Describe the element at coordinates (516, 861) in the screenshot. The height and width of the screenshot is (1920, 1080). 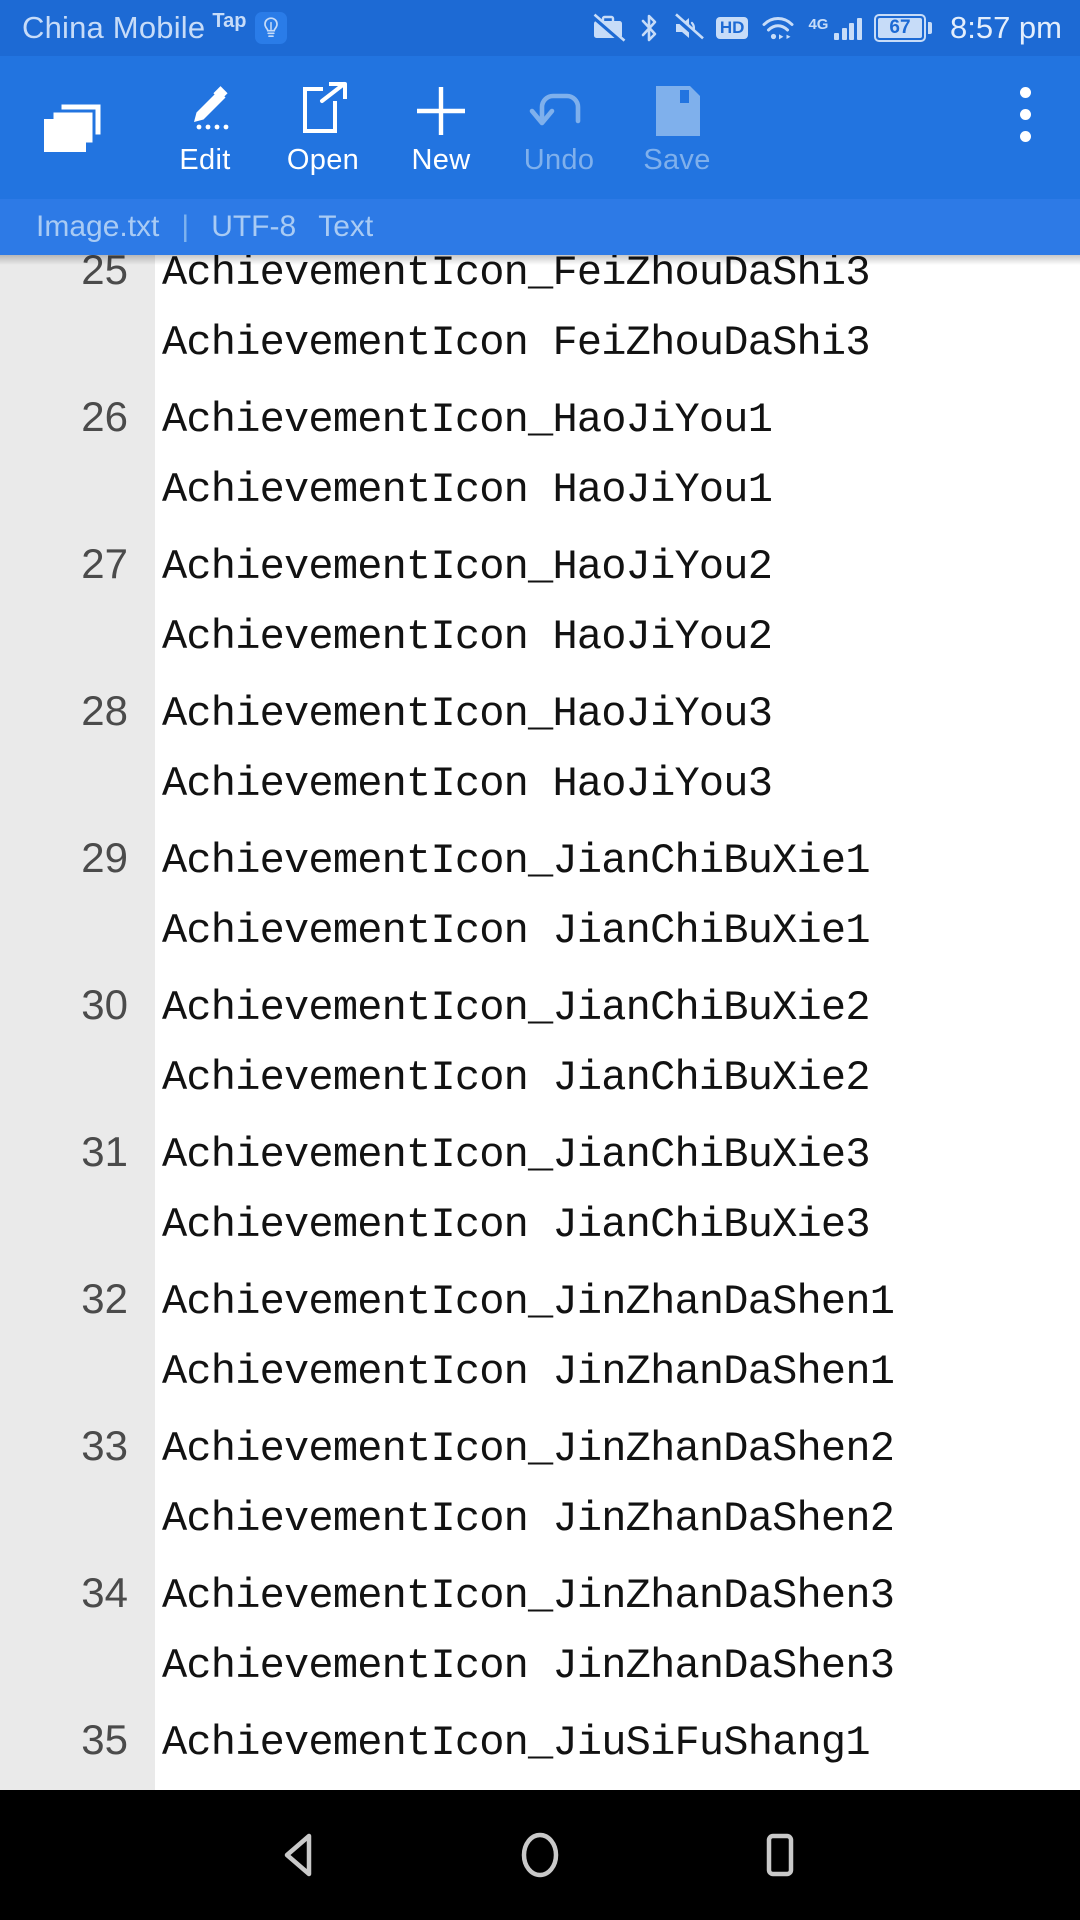
I see `line-text: AchievementIcon_JianChiBuXie1` at that location.